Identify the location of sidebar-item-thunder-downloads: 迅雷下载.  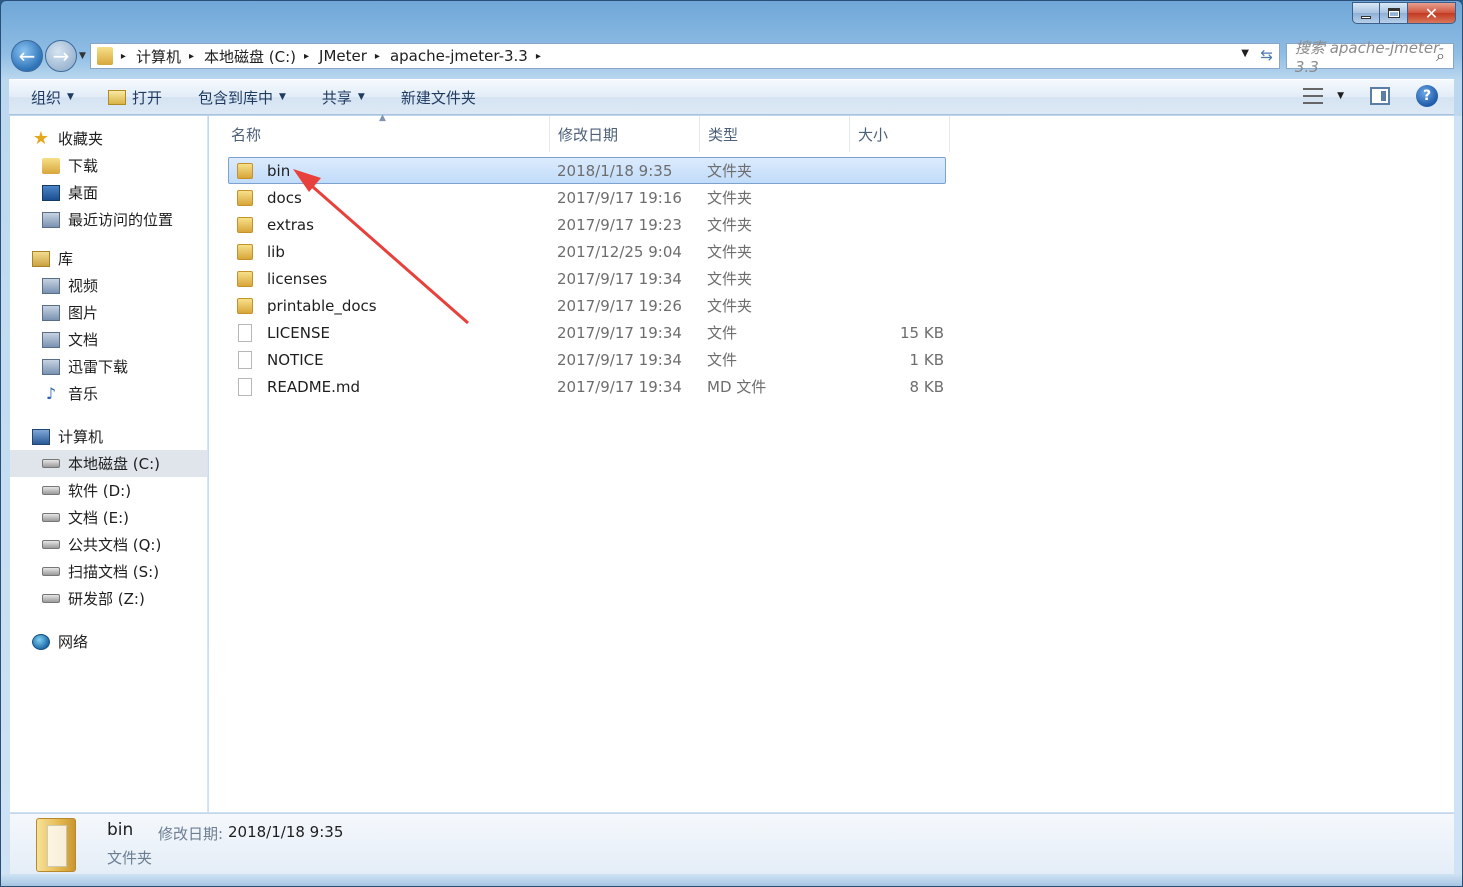
(108, 366).